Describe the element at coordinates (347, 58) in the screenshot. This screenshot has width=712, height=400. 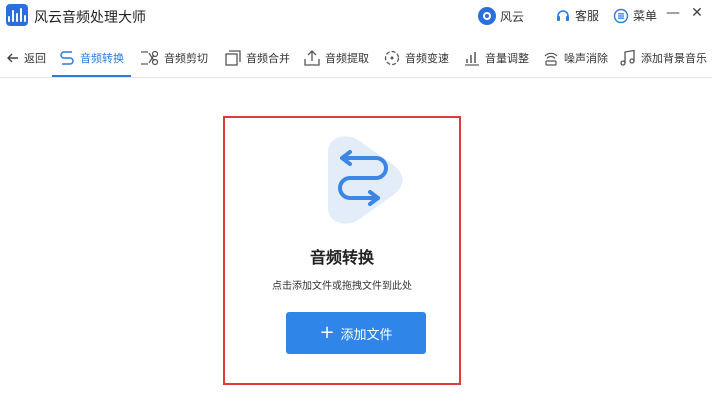
I see `tab-label: 音频提取` at that location.